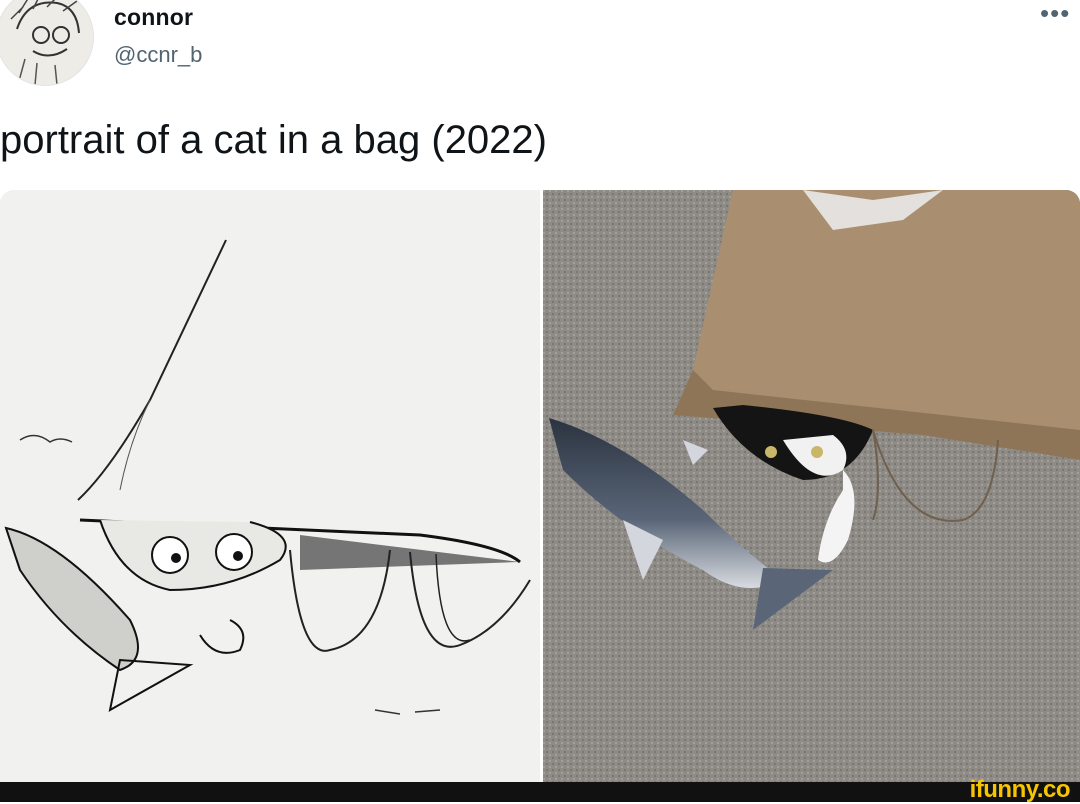  Describe the element at coordinates (273, 140) in the screenshot. I see `tweet-text: portrait of a cat in a bag (2022)` at that location.